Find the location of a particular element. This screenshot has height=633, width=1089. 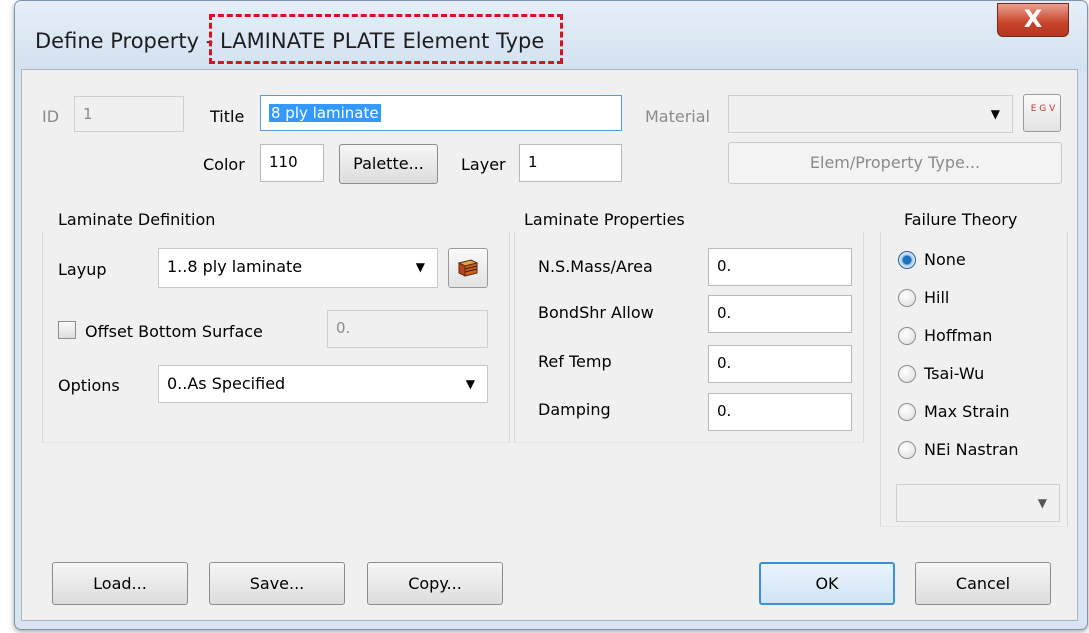

id-field: 1 is located at coordinates (129, 114).